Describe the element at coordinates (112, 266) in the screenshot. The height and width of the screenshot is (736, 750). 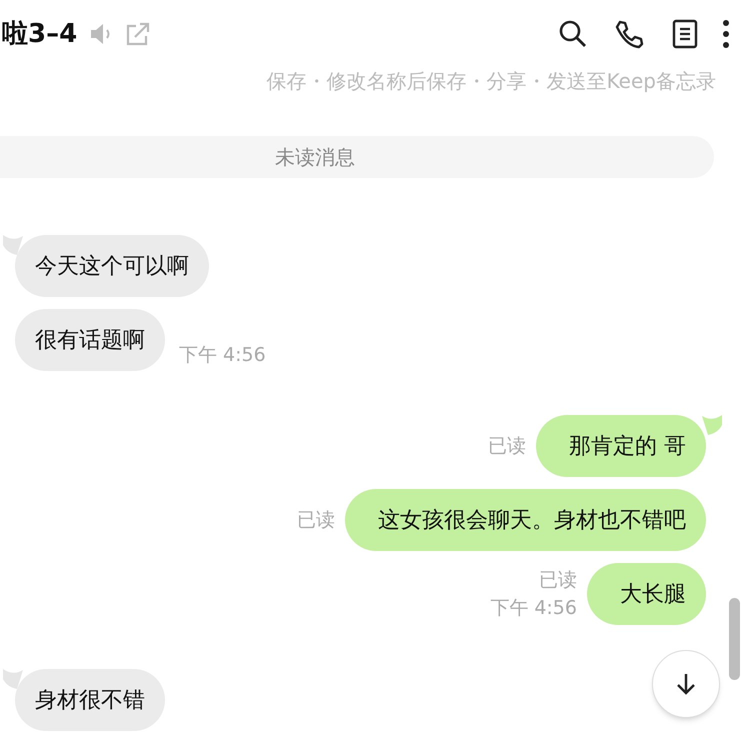
I see `message-bubble: 今天这个可以啊` at that location.